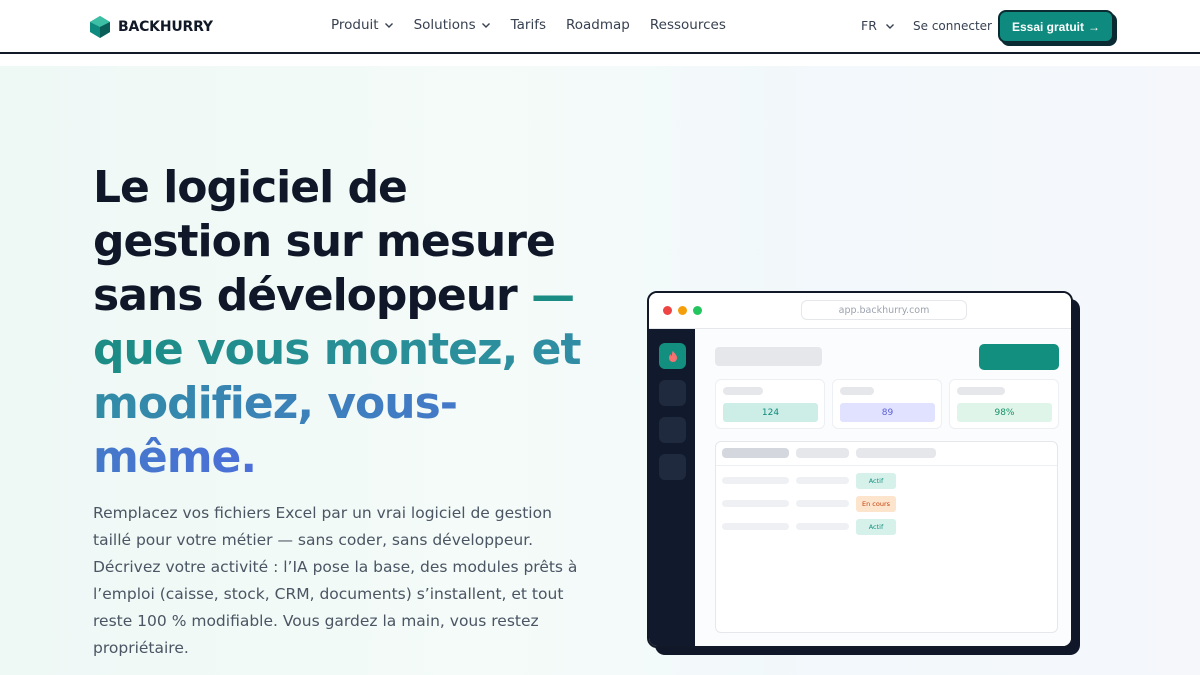  I want to click on arrow-right-icon: →, so click(1094, 26).